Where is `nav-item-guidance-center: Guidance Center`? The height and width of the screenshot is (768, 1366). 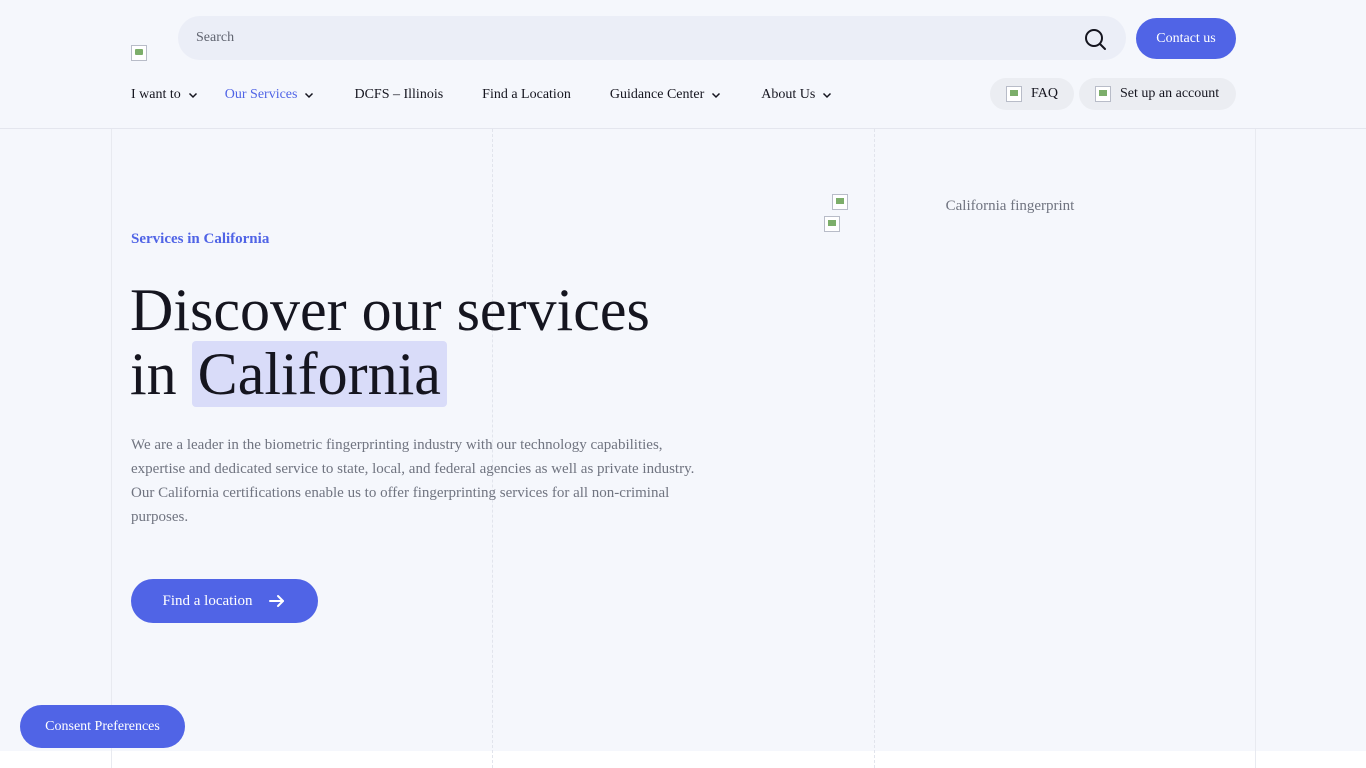 nav-item-guidance-center: Guidance Center is located at coordinates (666, 95).